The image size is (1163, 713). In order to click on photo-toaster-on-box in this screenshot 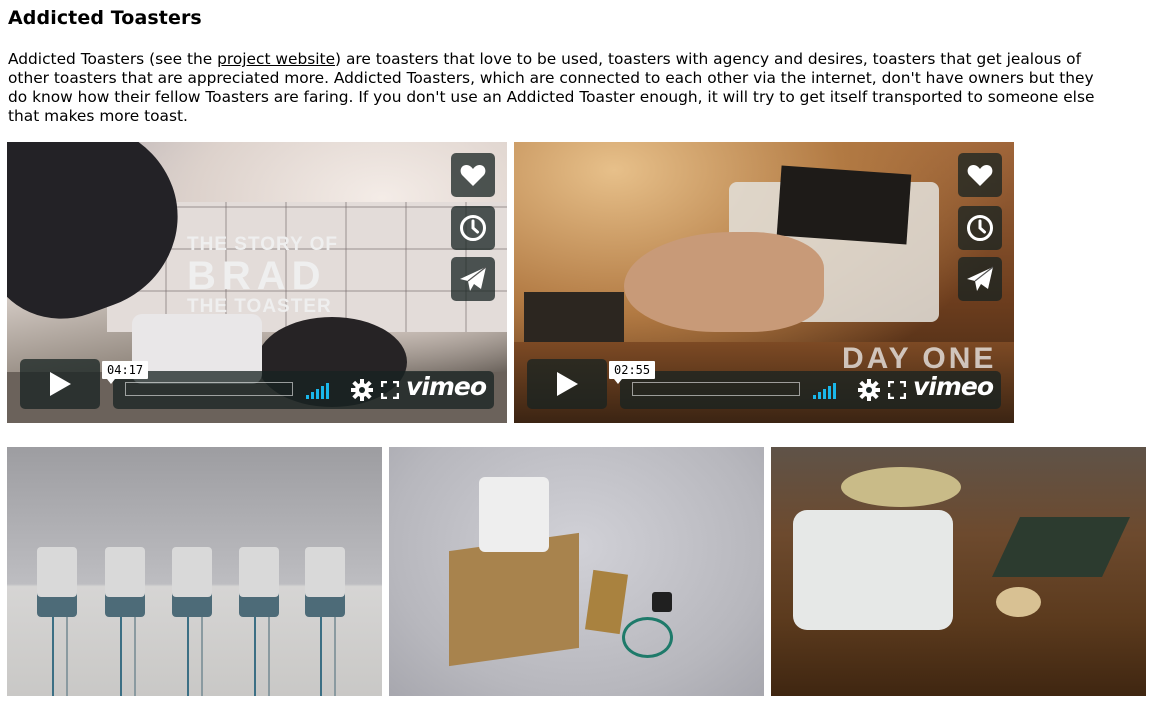, I will do `click(576, 571)`.